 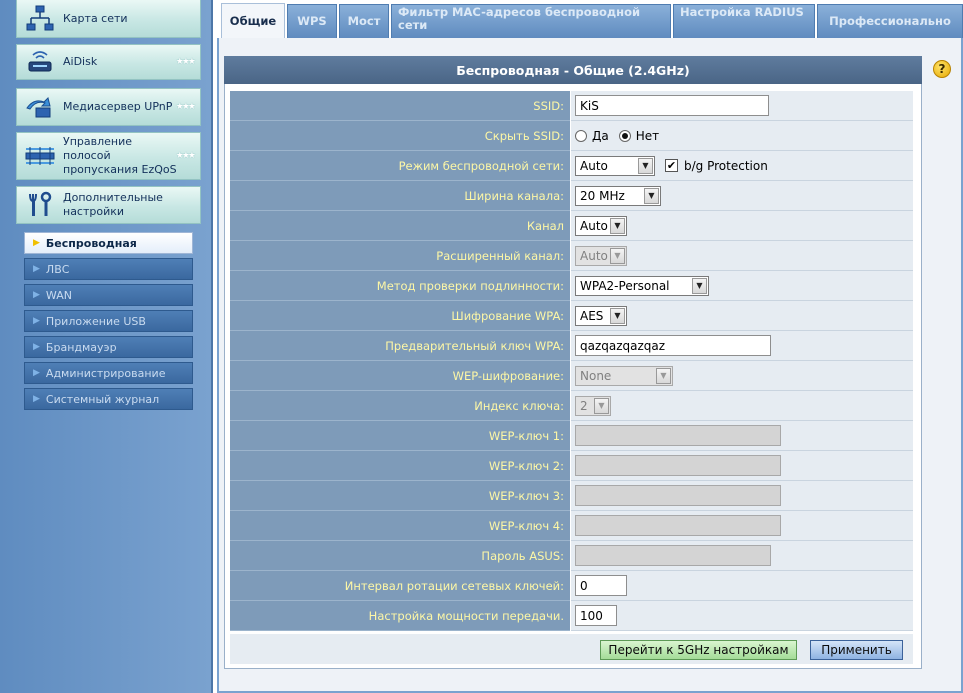 I want to click on ssid-input: KiS, so click(x=672, y=105).